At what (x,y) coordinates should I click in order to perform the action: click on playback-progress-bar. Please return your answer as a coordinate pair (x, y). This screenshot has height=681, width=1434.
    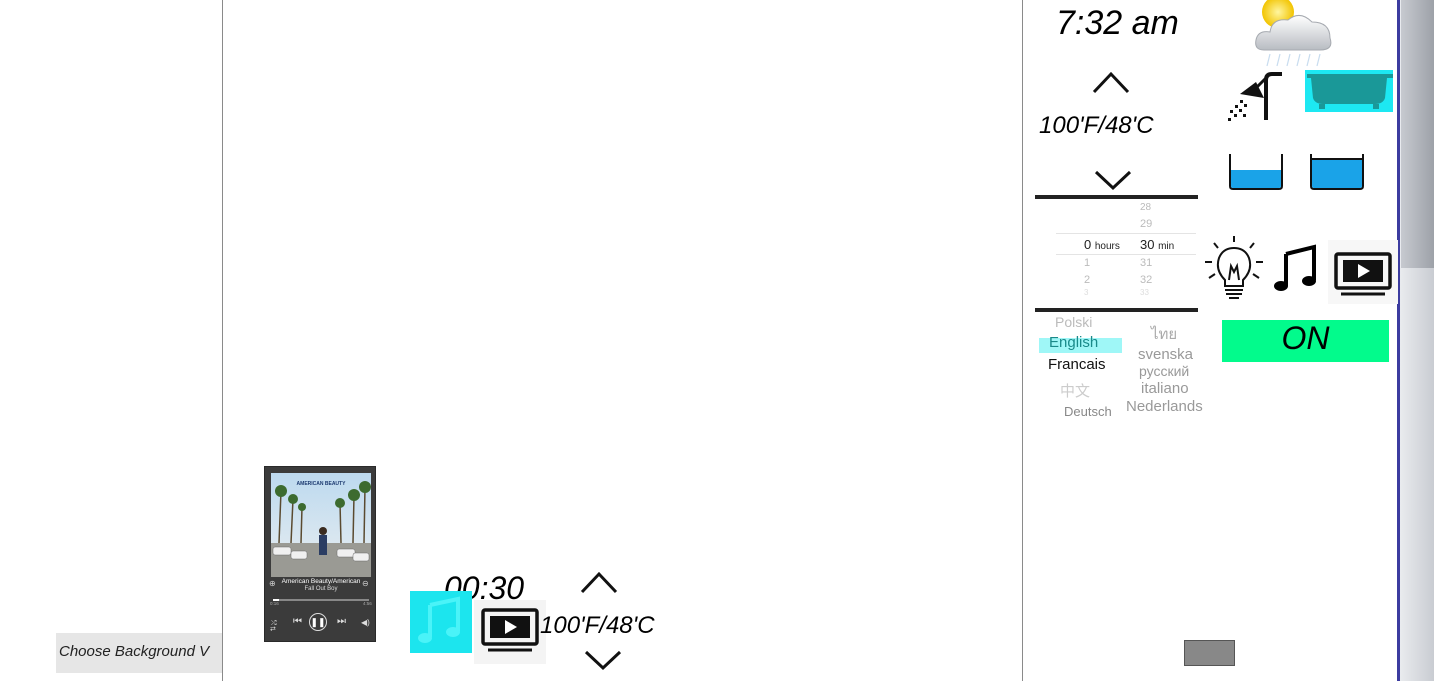
    Looking at the image, I should click on (321, 600).